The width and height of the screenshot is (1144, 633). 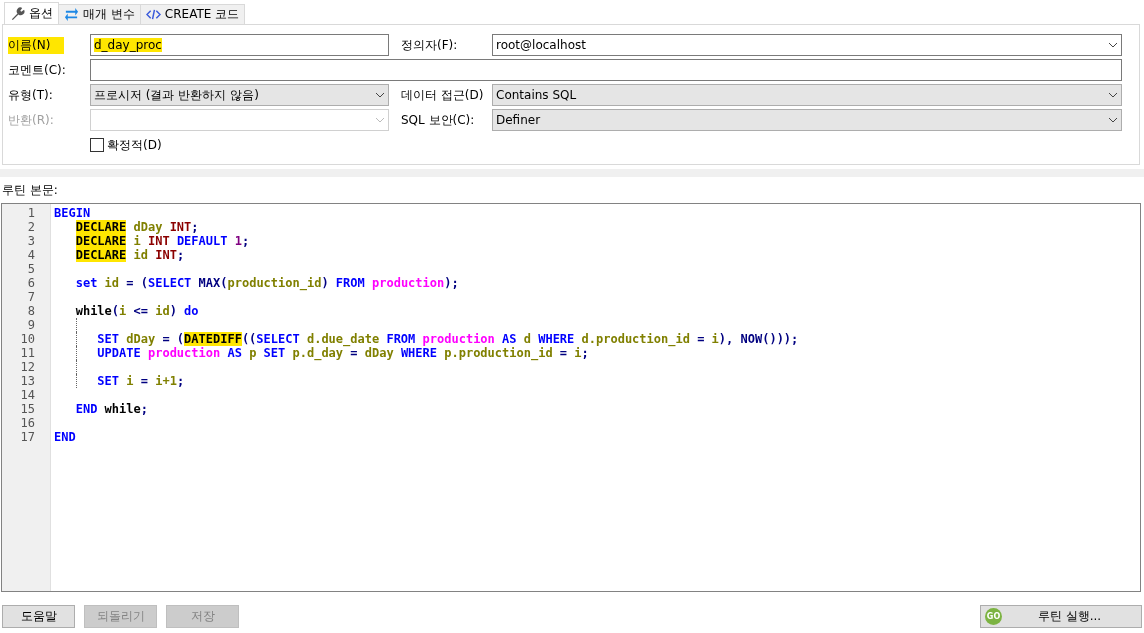 What do you see at coordinates (429, 45) in the screenshot?
I see `definer-label: 정의자(F):` at bounding box center [429, 45].